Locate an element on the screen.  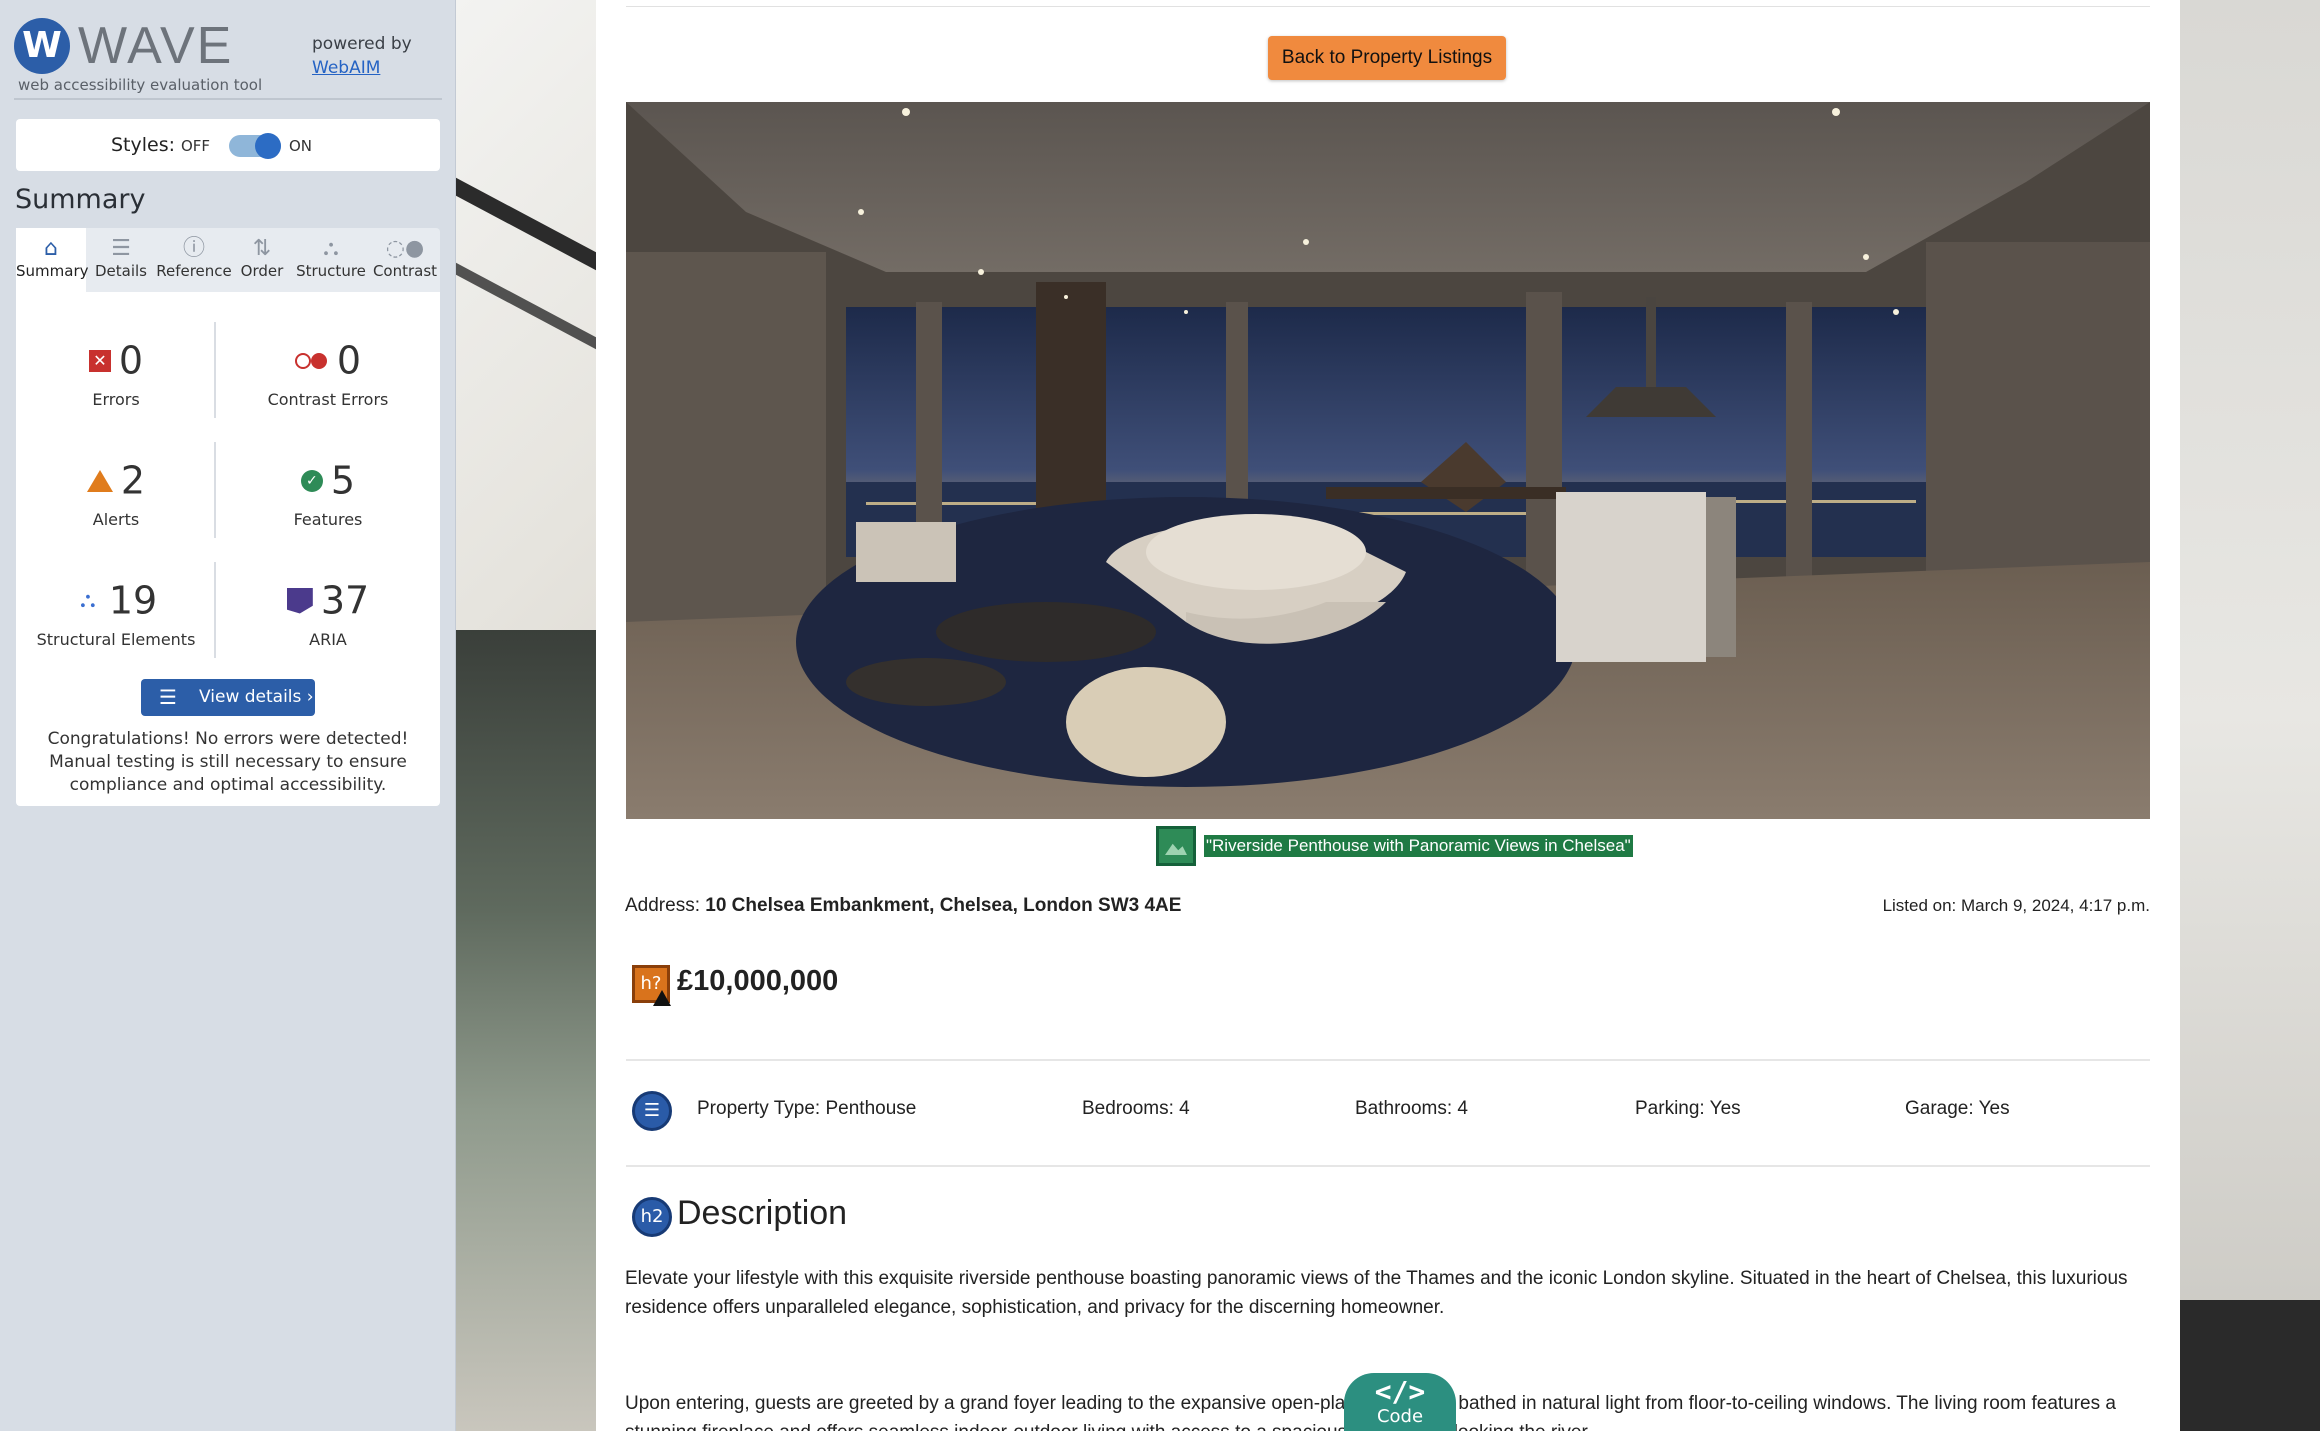
info-icon: ⓘ is located at coordinates (193, 248).